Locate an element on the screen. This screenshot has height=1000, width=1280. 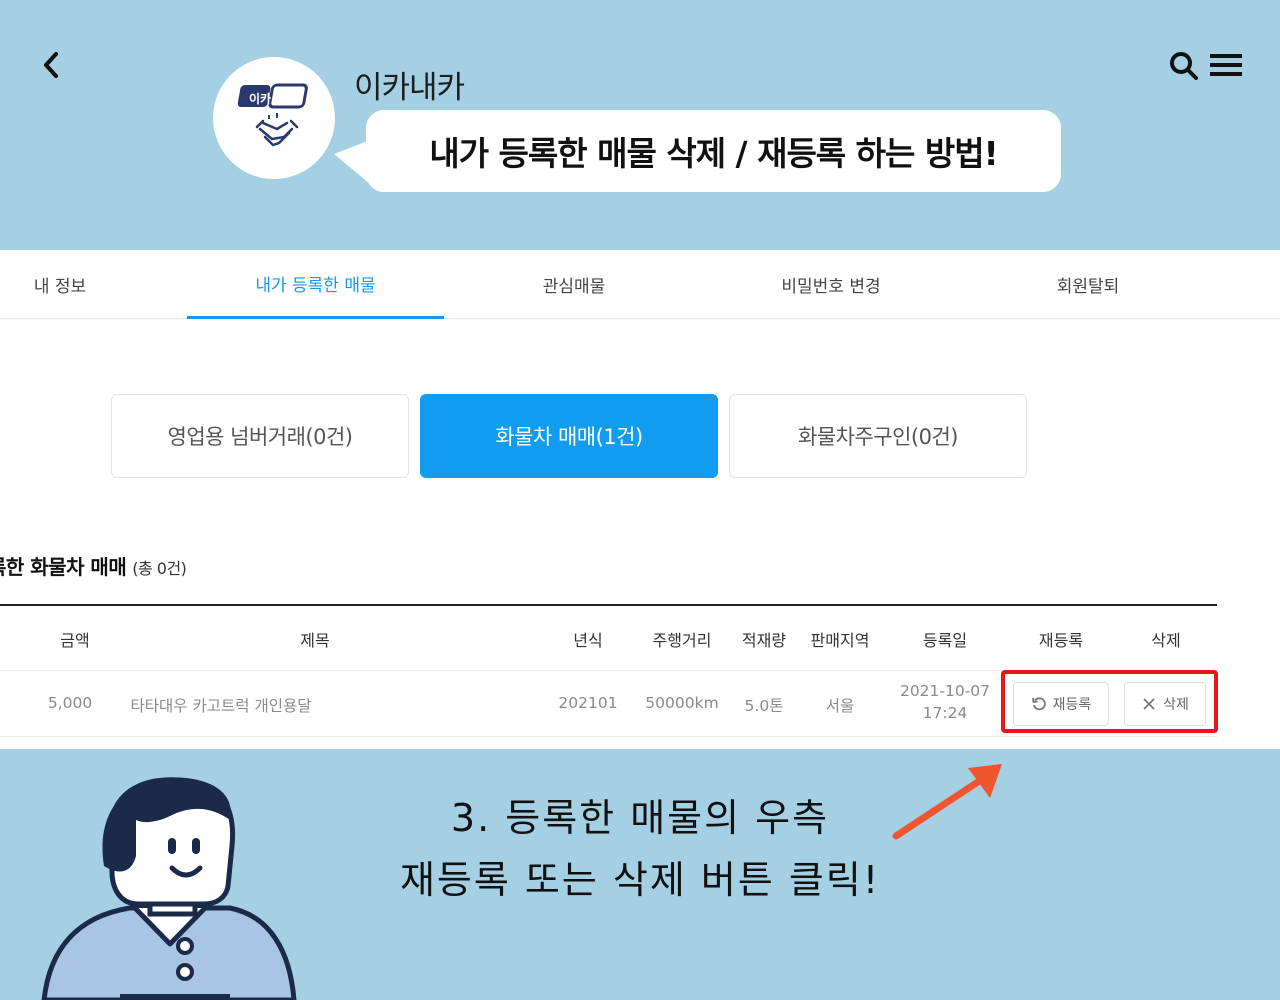
reregister-button: 재등록 is located at coordinates (1061, 704).